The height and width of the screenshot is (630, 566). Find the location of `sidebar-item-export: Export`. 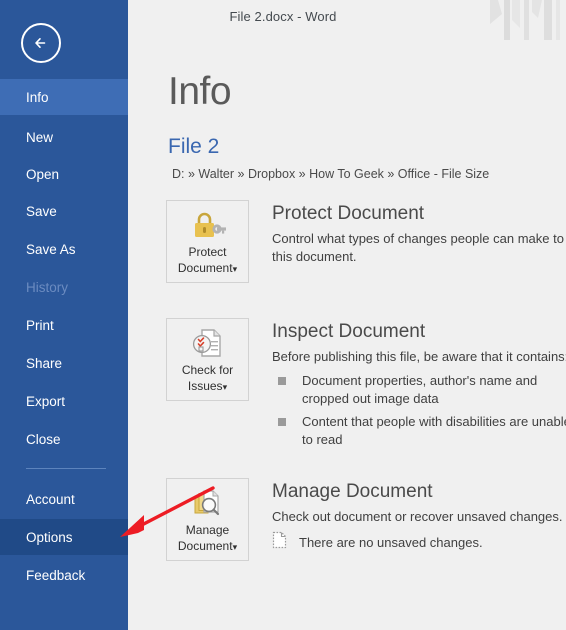

sidebar-item-export: Export is located at coordinates (64, 401).